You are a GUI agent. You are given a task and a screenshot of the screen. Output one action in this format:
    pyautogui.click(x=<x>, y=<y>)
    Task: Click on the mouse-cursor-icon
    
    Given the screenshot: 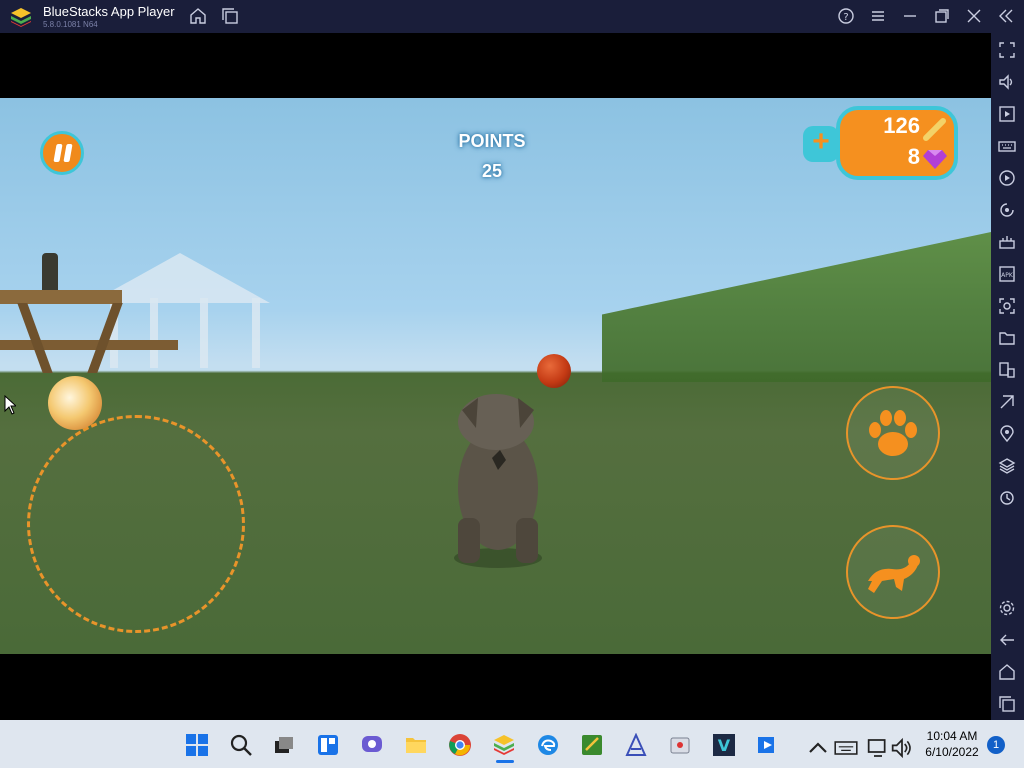 What is the action you would take?
    pyautogui.click(x=10, y=405)
    